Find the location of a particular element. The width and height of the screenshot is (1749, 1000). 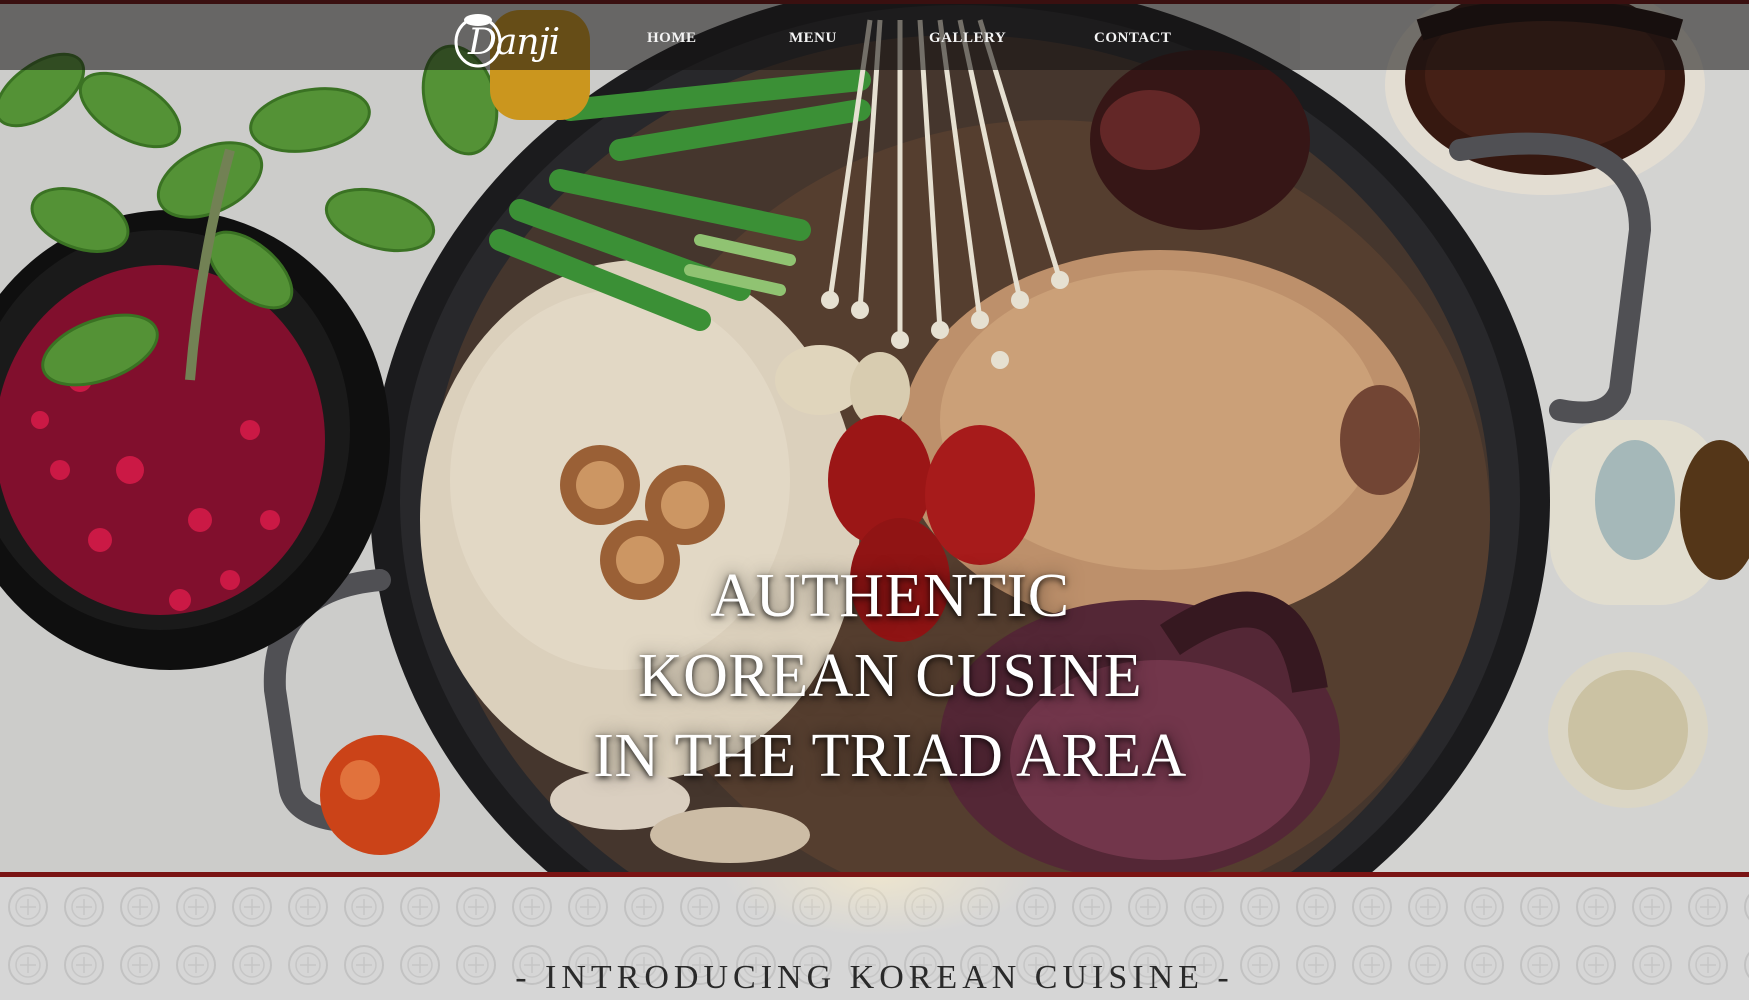

nav-contact-link: CONTACT is located at coordinates (1132, 38).